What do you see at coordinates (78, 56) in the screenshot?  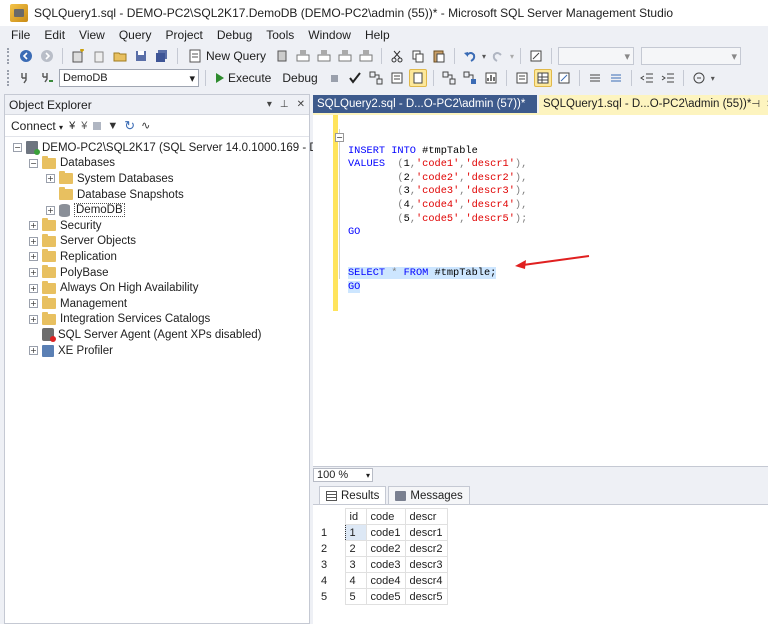 I see `new-project-icon` at bounding box center [78, 56].